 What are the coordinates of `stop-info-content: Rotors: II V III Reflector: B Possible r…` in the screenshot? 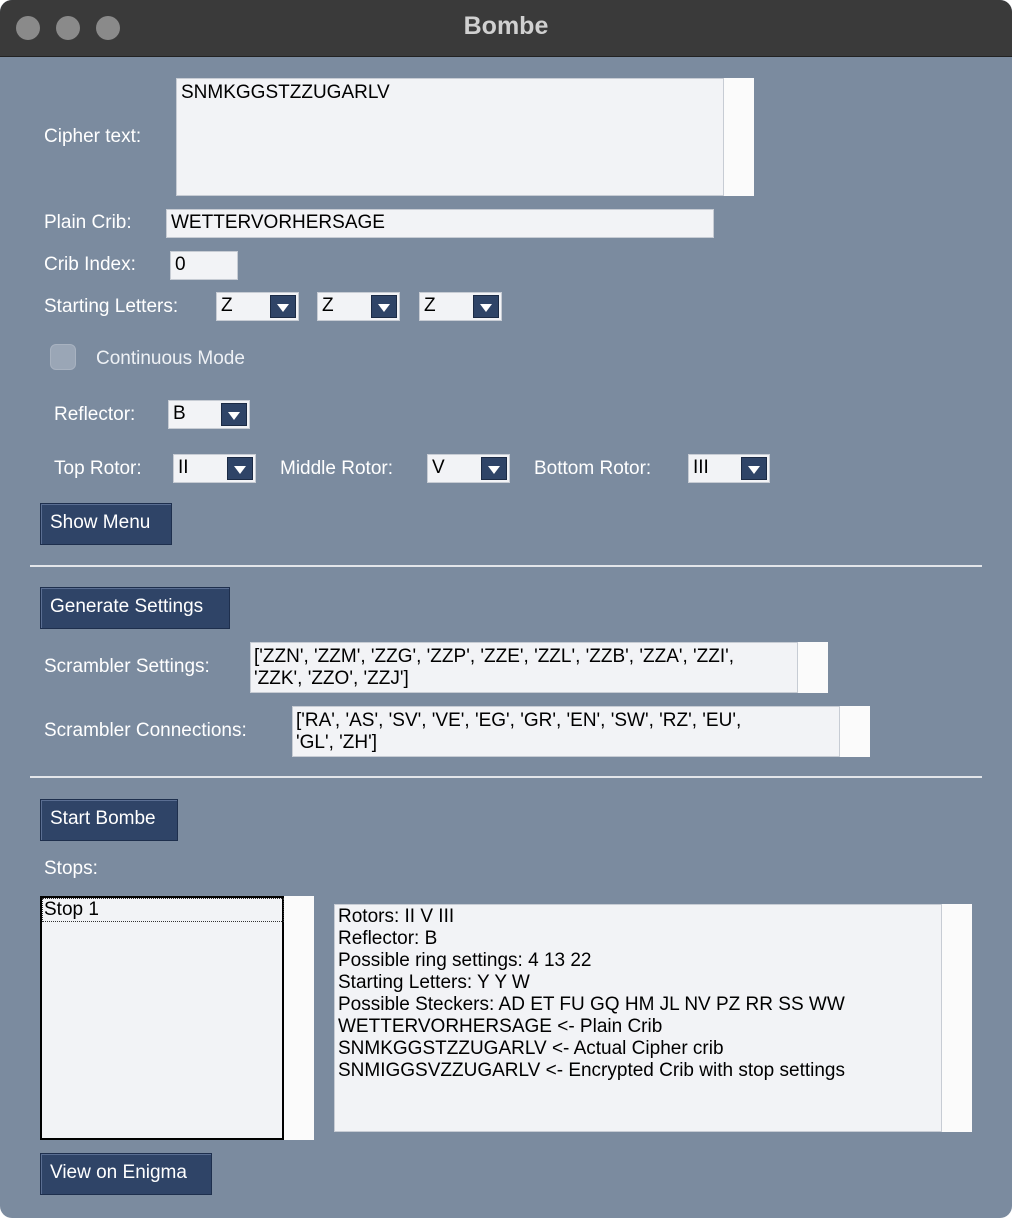 It's located at (591, 994).